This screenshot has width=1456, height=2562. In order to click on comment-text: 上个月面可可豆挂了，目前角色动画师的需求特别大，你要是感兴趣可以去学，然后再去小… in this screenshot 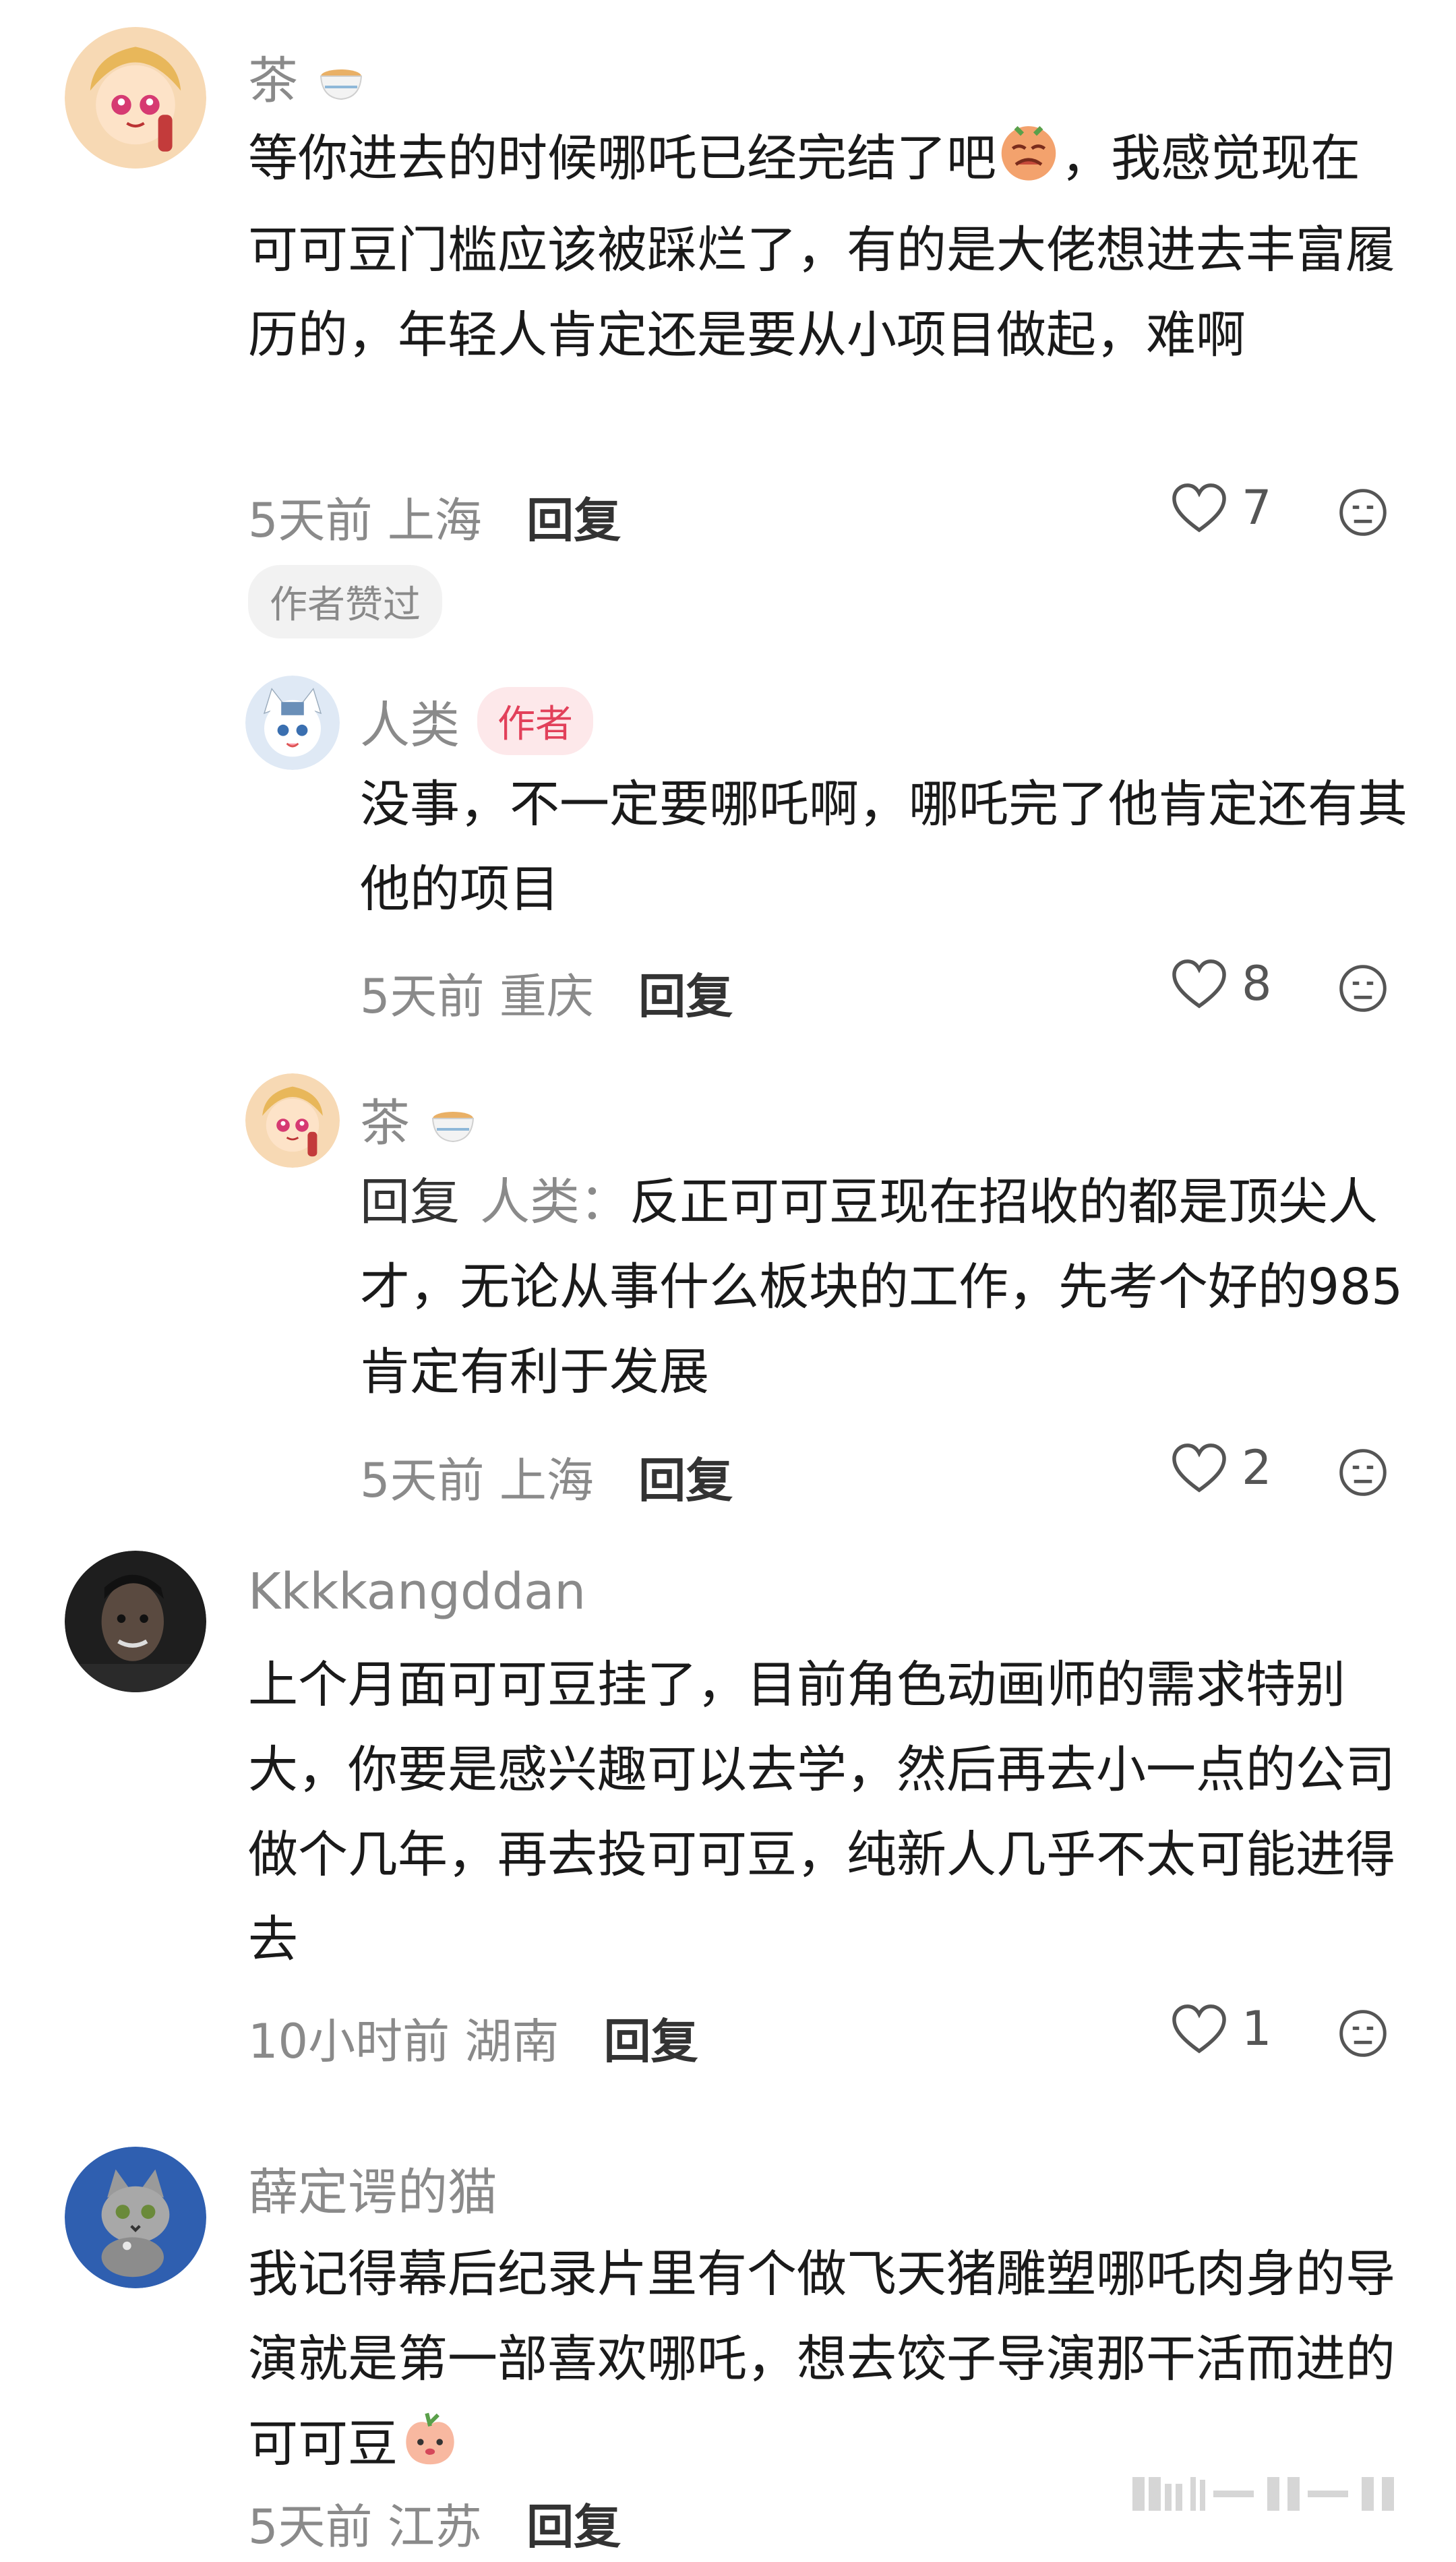, I will do `click(822, 1813)`.